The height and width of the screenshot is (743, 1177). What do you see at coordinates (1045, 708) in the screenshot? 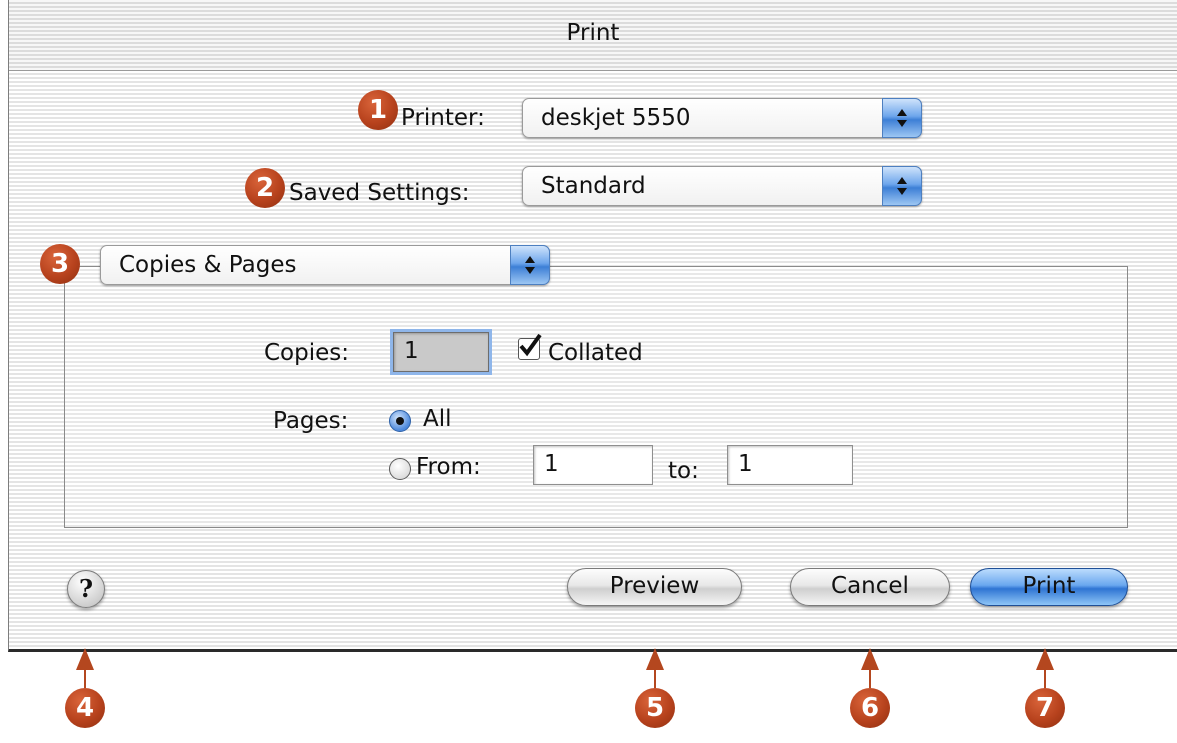
I see `callout-7: 7` at bounding box center [1045, 708].